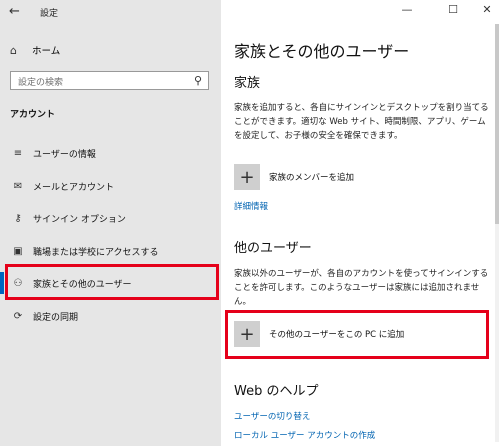 The image size is (500, 446). I want to click on add-family-member-label: 家族のメンバーを追加, so click(312, 178).